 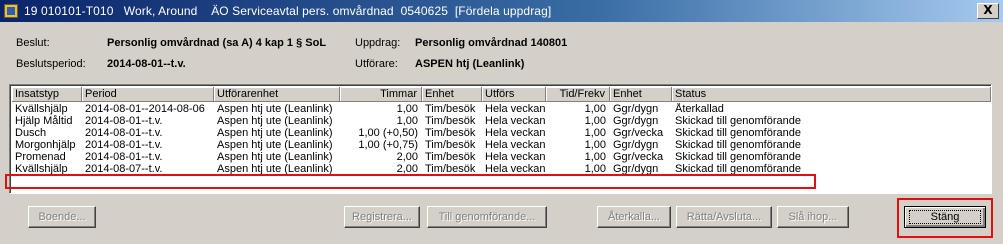 What do you see at coordinates (641, 94) in the screenshot?
I see `column-header-enhet-2: Enhet` at bounding box center [641, 94].